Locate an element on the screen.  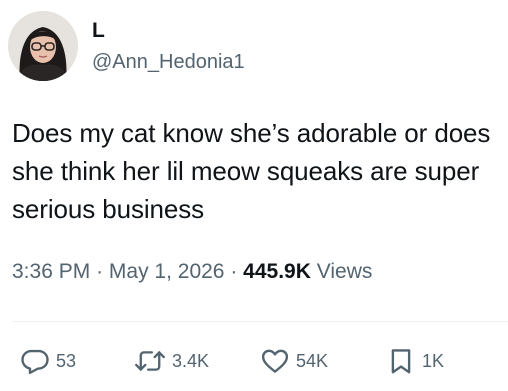
user-handle: @Ann_Hedonia1 is located at coordinates (168, 62).